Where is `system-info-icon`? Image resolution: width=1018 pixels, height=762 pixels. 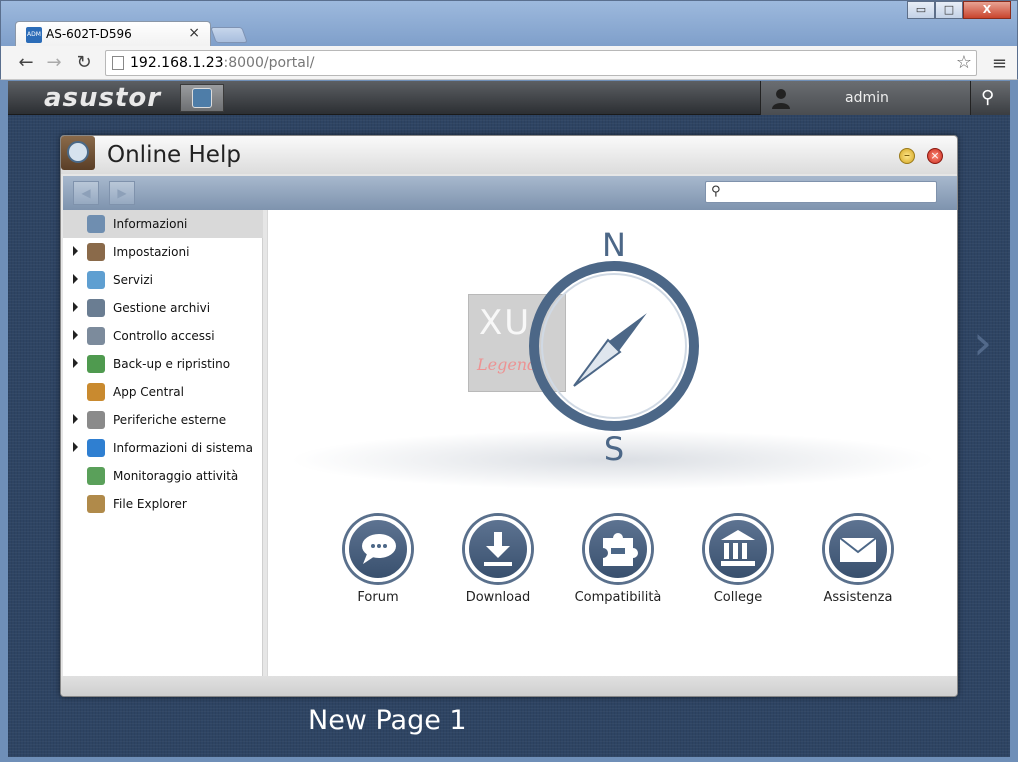 system-info-icon is located at coordinates (96, 448).